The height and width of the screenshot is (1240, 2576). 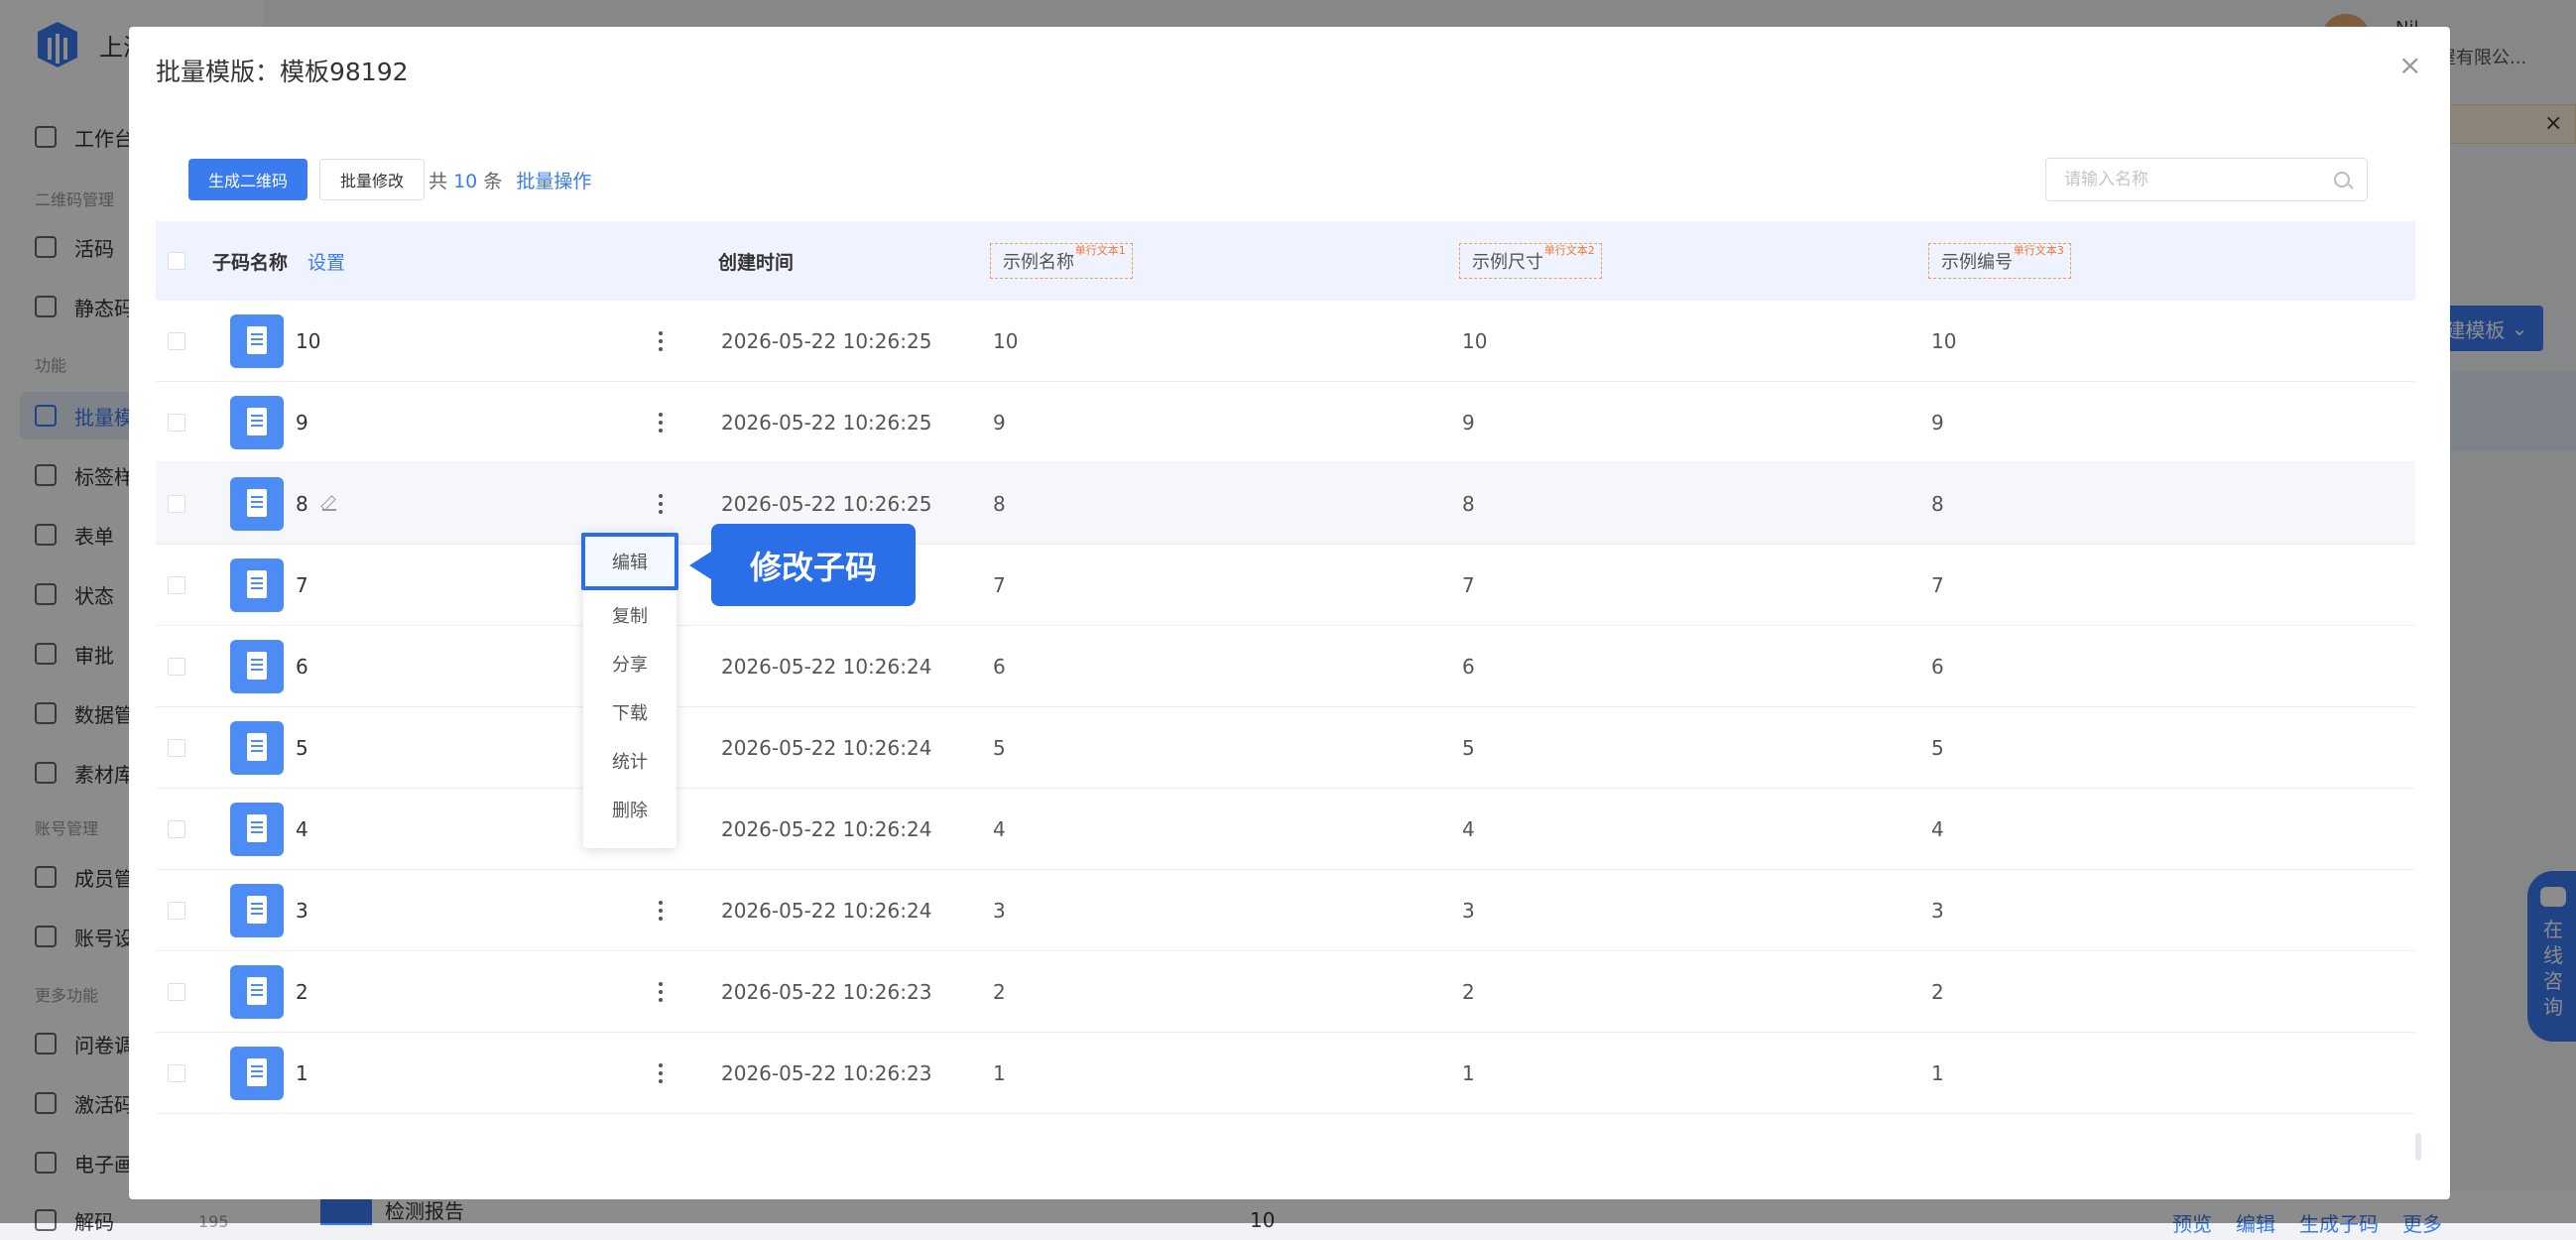 I want to click on field1-label: 示例名称, so click(x=1038, y=262).